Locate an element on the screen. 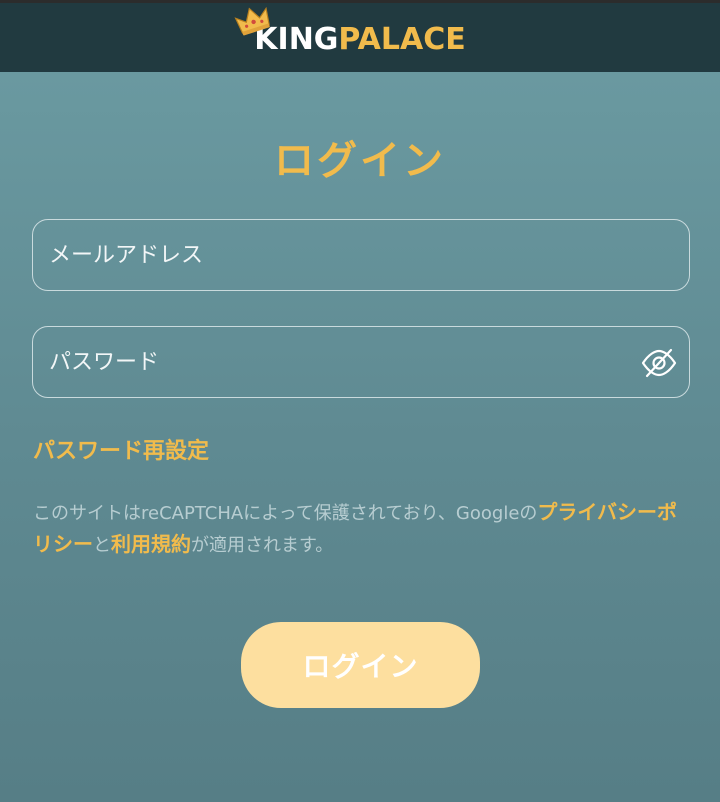 This screenshot has height=802, width=720. password-field is located at coordinates (361, 362).